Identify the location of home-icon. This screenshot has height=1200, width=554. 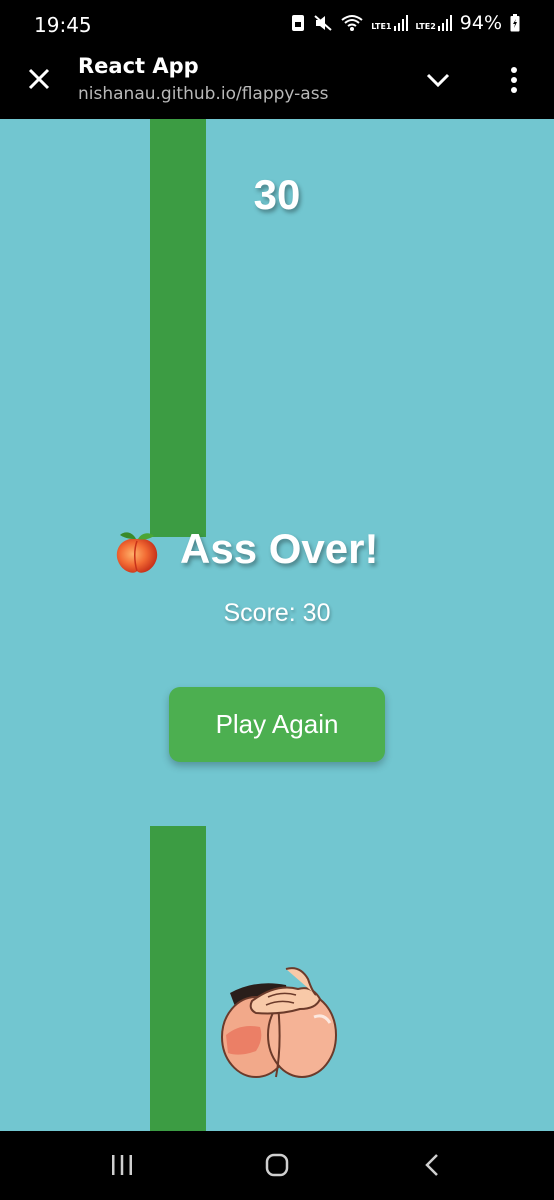
(277, 1165).